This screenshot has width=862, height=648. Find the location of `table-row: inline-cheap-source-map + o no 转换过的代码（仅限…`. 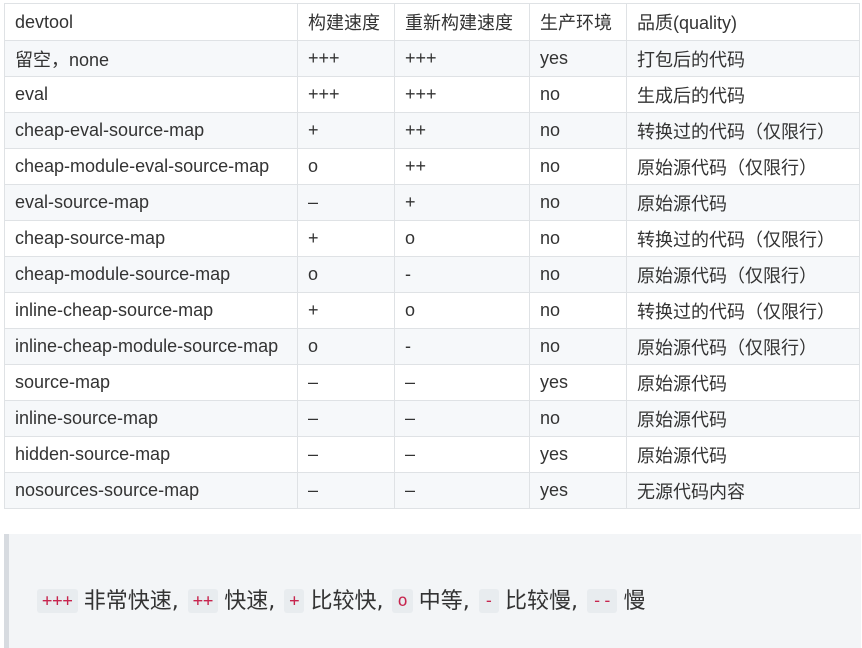

table-row: inline-cheap-source-map + o no 转换过的代码（仅限… is located at coordinates (432, 310).